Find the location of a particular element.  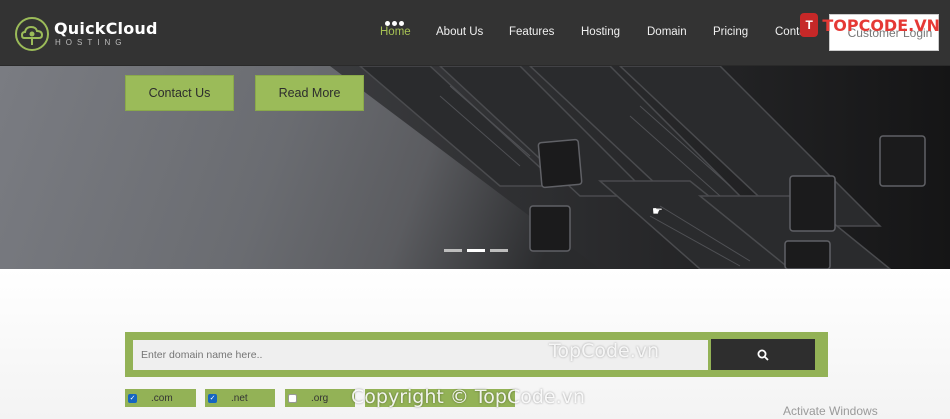

domain-search-box is located at coordinates (476, 354).